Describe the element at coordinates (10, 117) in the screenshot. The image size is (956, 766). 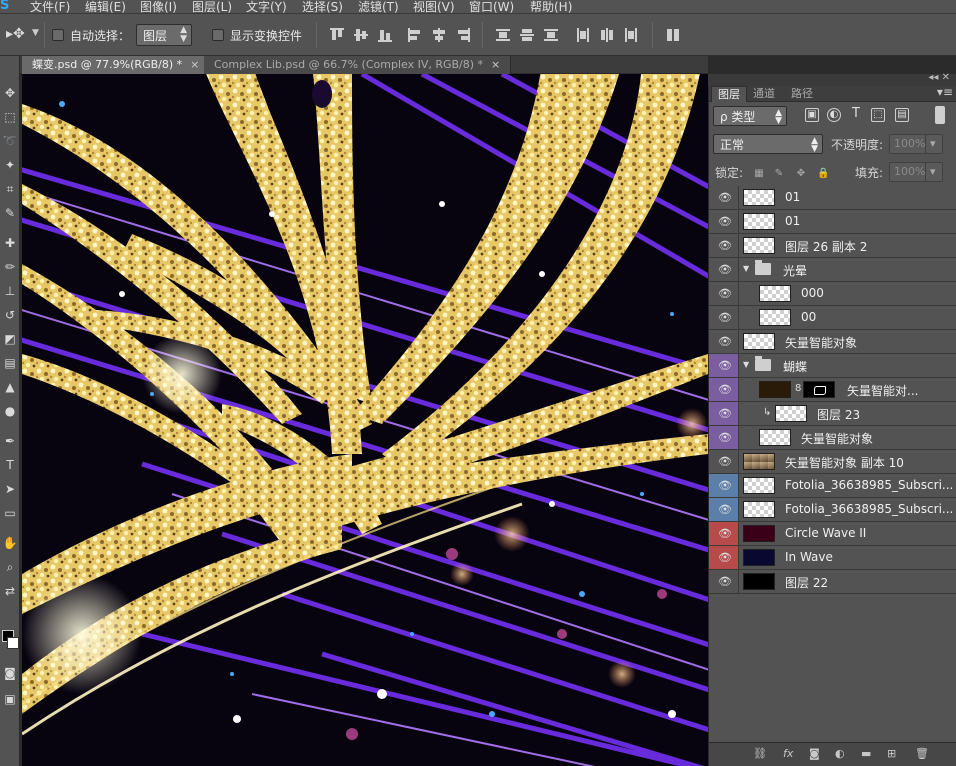
I see `marquee-tool-icon: ⬚` at that location.